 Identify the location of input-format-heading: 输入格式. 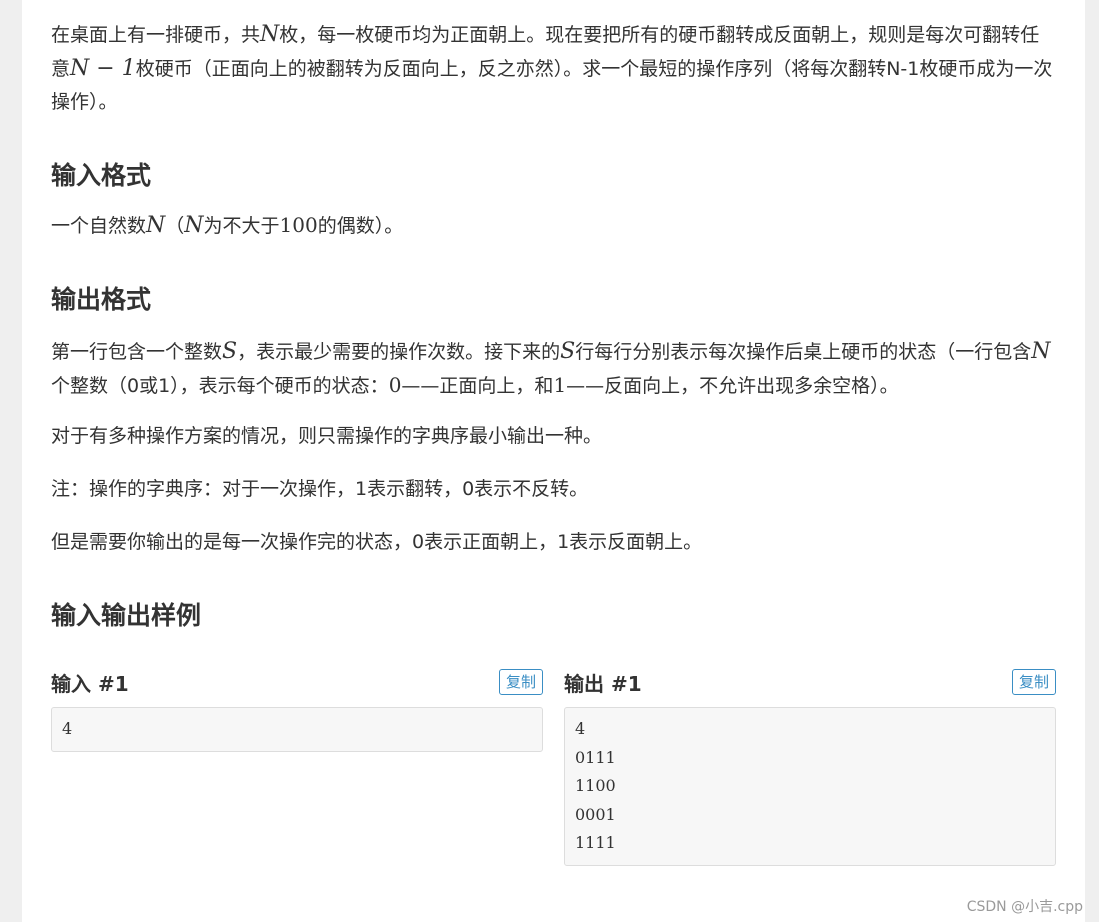
(101, 175).